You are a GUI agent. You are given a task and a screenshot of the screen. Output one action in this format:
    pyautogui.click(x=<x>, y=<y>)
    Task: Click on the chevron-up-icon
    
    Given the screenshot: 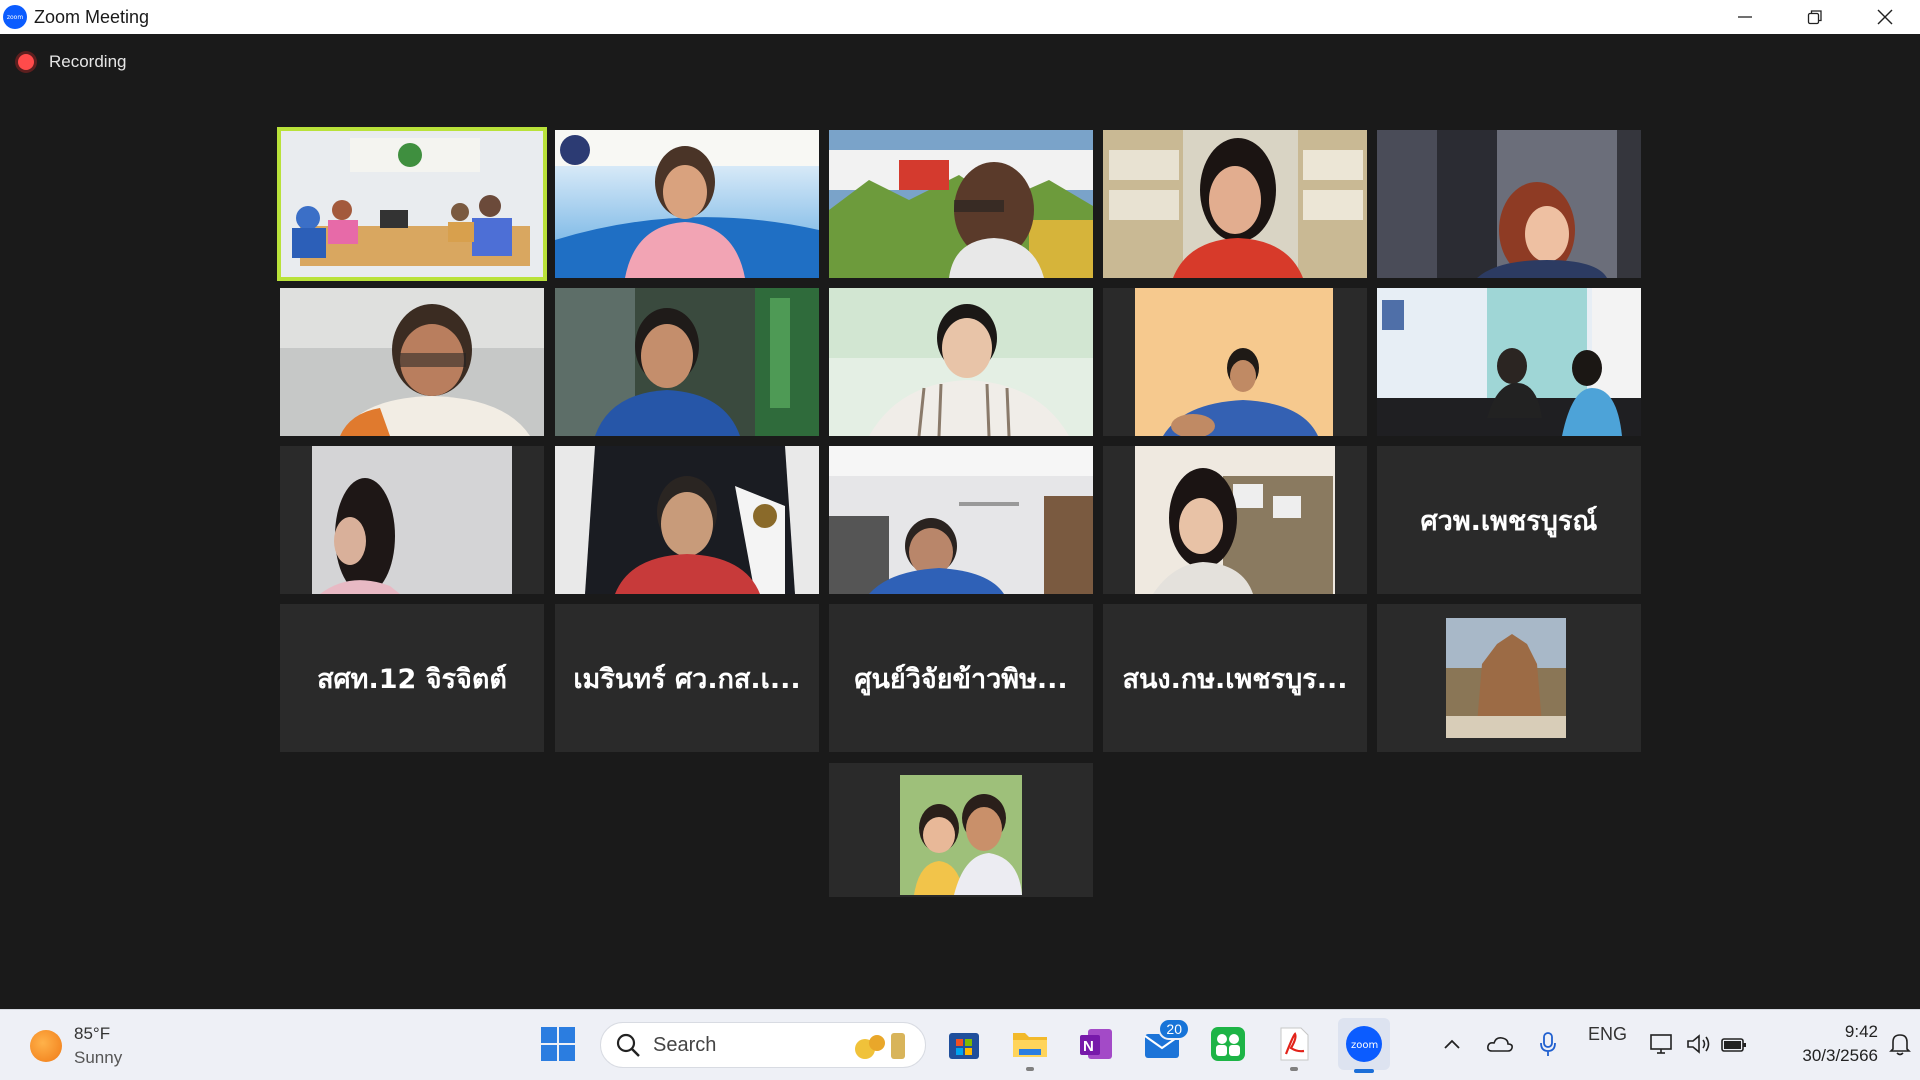 What is the action you would take?
    pyautogui.click(x=1452, y=1044)
    